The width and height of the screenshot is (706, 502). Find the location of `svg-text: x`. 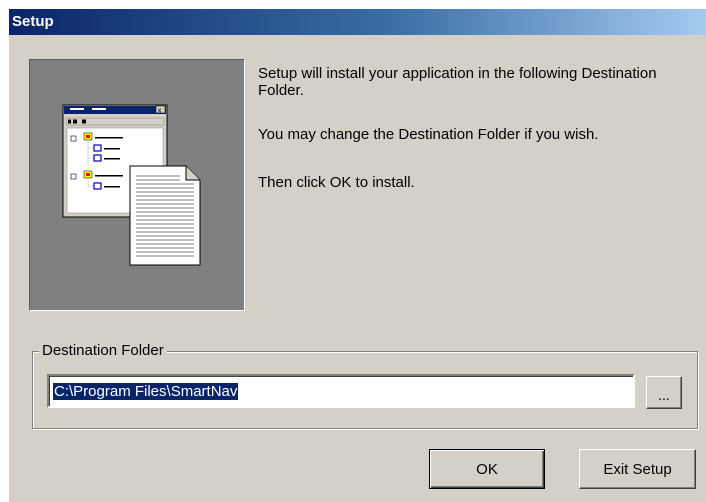

svg-text: x is located at coordinates (160, 111).